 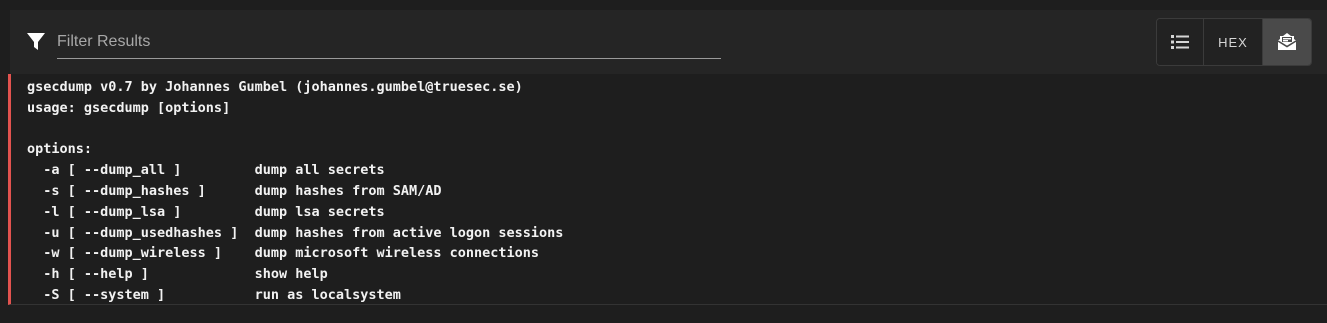 I want to click on list-icon, so click(x=1180, y=42).